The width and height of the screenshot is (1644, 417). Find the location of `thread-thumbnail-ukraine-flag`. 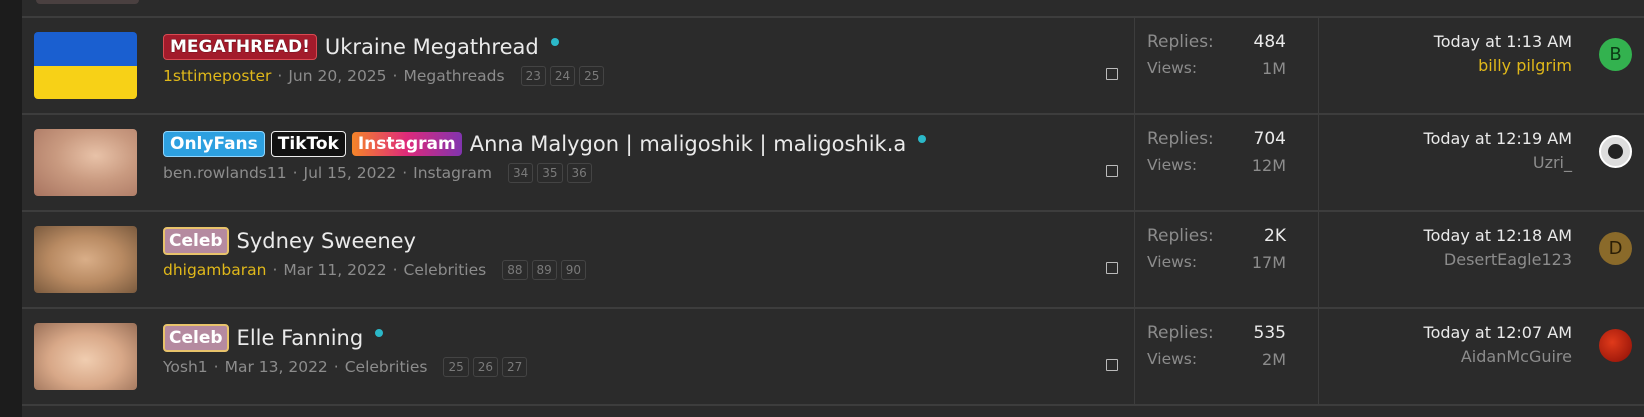

thread-thumbnail-ukraine-flag is located at coordinates (85, 65).